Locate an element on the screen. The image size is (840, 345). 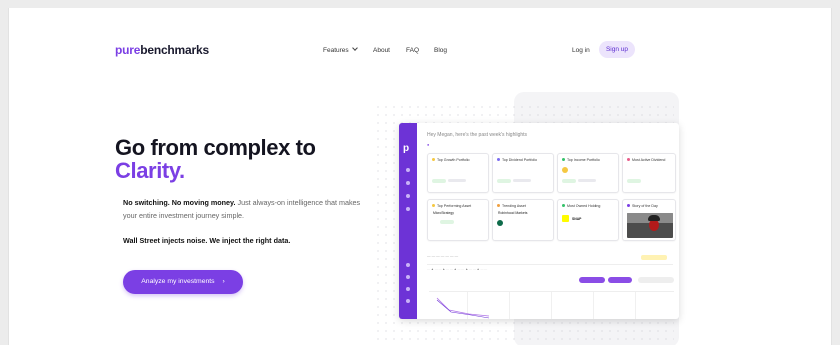
hero-description-bold: No switching. No moving money. is located at coordinates (179, 202).